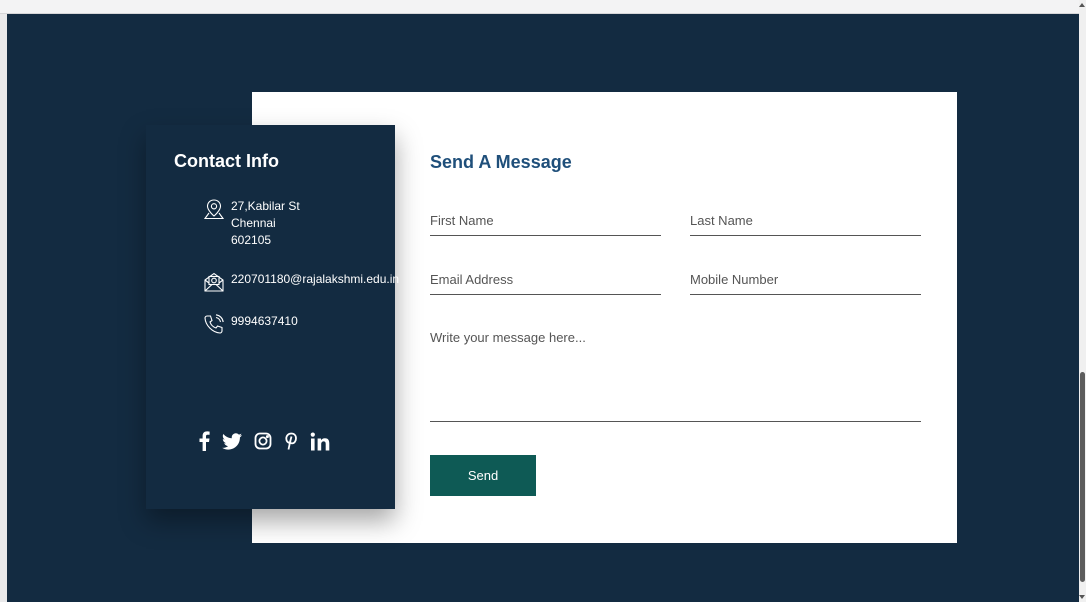  Describe the element at coordinates (214, 209) in the screenshot. I see `location-pin-icon` at that location.